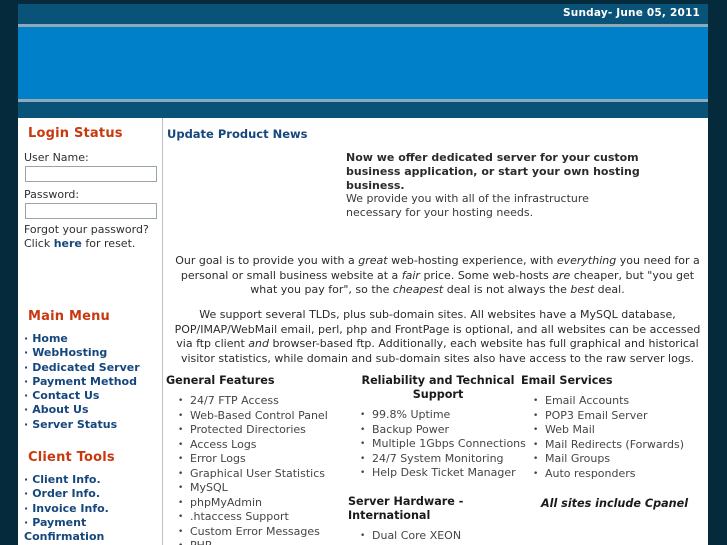 The image size is (727, 545). I want to click on feature-item: • PHP, so click(263, 542).